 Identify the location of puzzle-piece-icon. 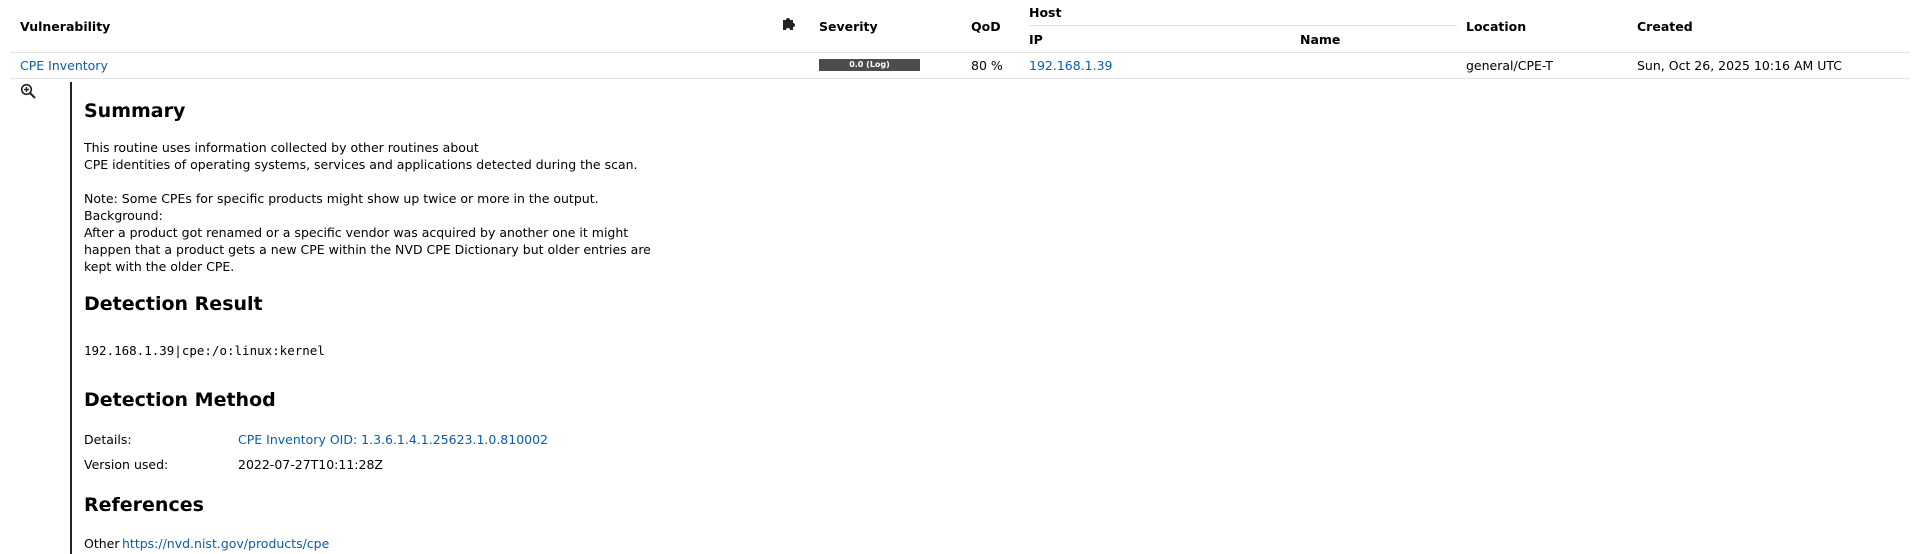
(789, 23).